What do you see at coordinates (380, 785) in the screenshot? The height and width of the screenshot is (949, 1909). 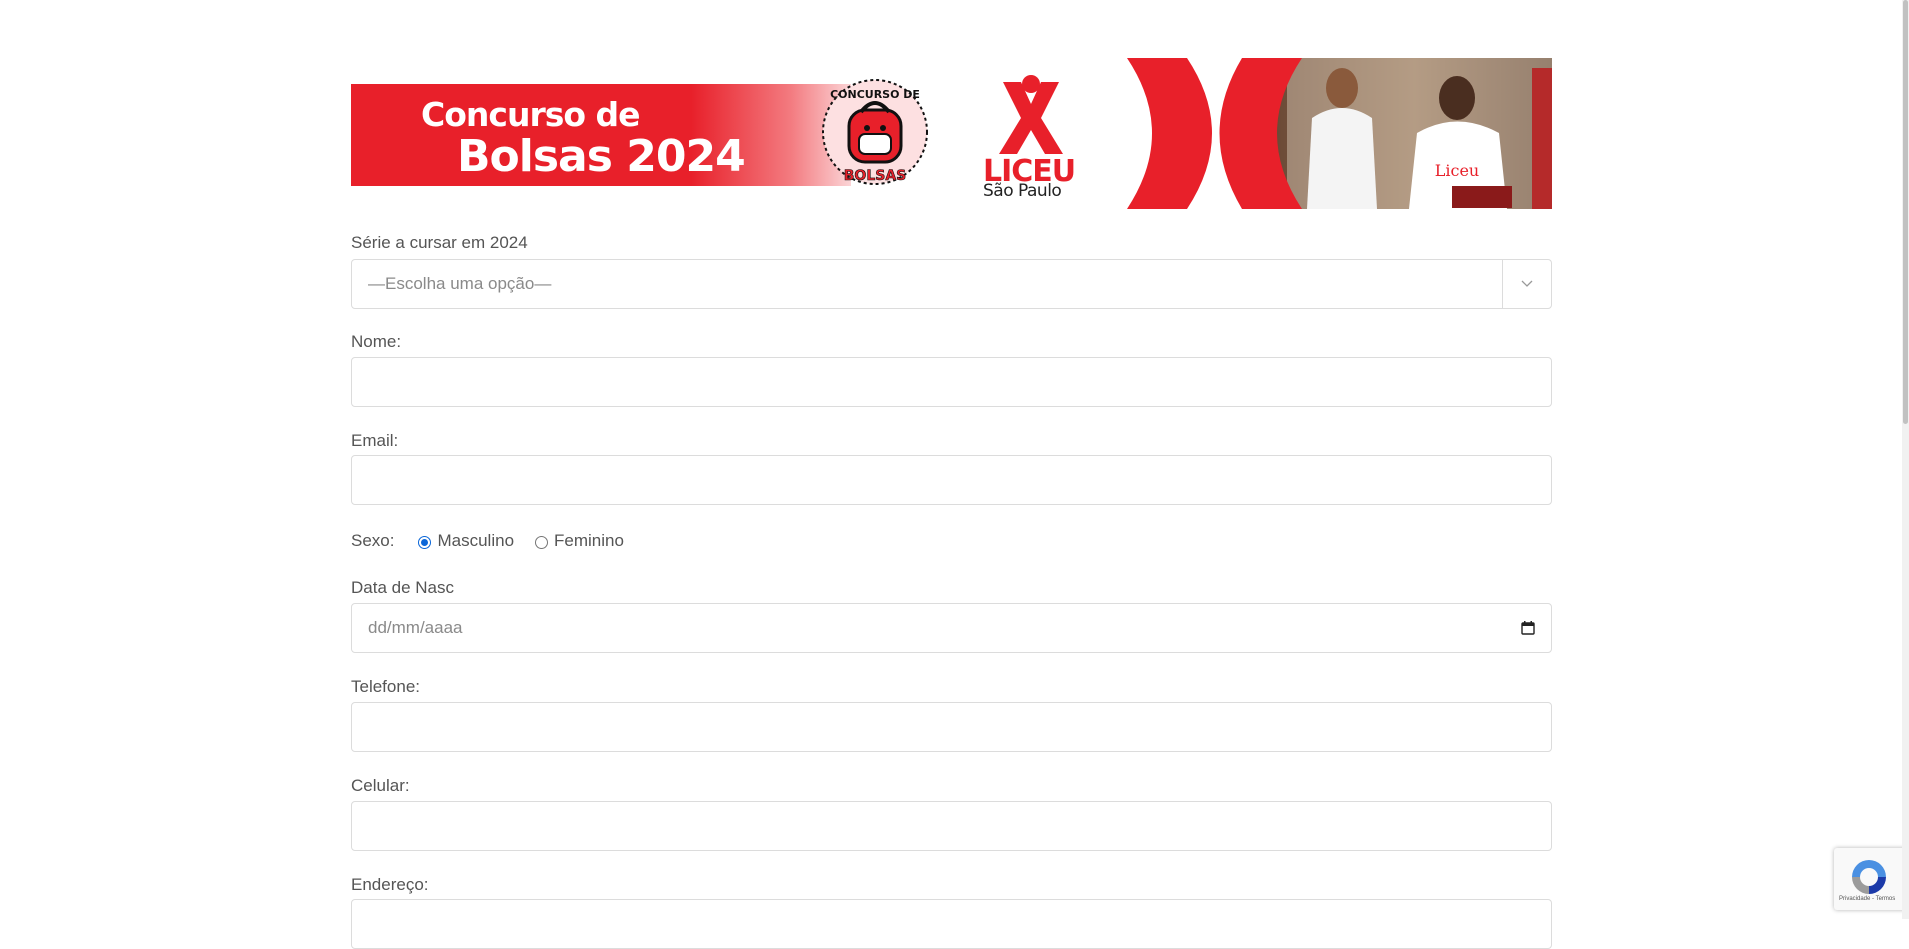 I see `celular-label: Celular:` at bounding box center [380, 785].